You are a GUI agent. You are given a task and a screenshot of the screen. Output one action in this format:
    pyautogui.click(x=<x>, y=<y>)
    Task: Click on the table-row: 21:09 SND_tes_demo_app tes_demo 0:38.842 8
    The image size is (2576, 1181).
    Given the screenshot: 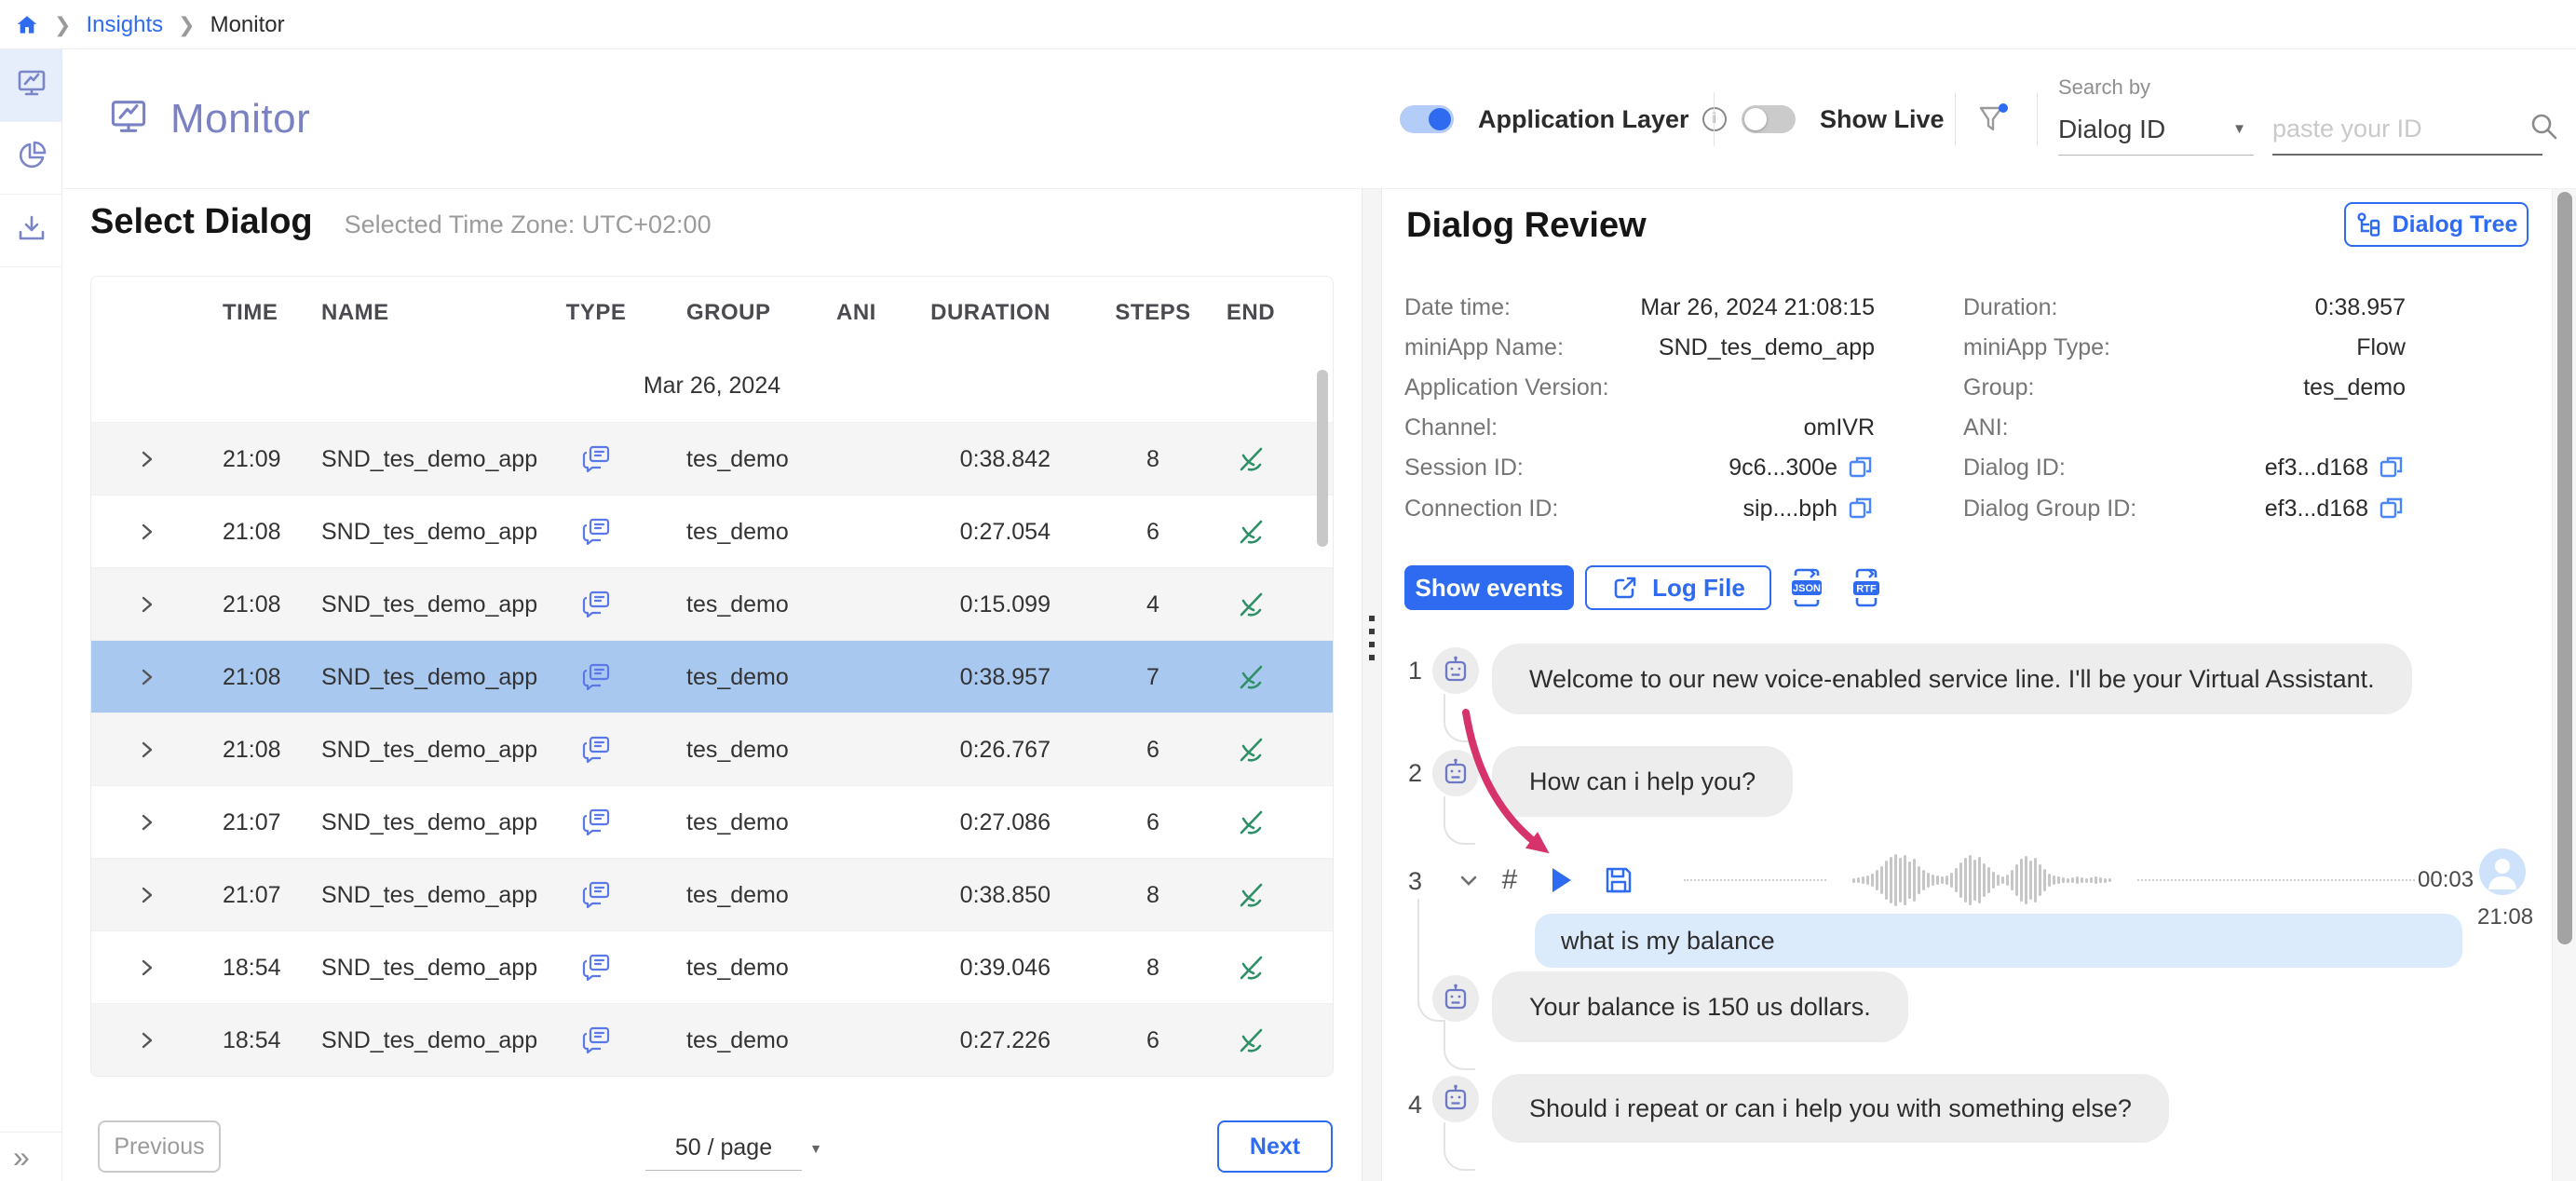 What is the action you would take?
    pyautogui.click(x=712, y=458)
    